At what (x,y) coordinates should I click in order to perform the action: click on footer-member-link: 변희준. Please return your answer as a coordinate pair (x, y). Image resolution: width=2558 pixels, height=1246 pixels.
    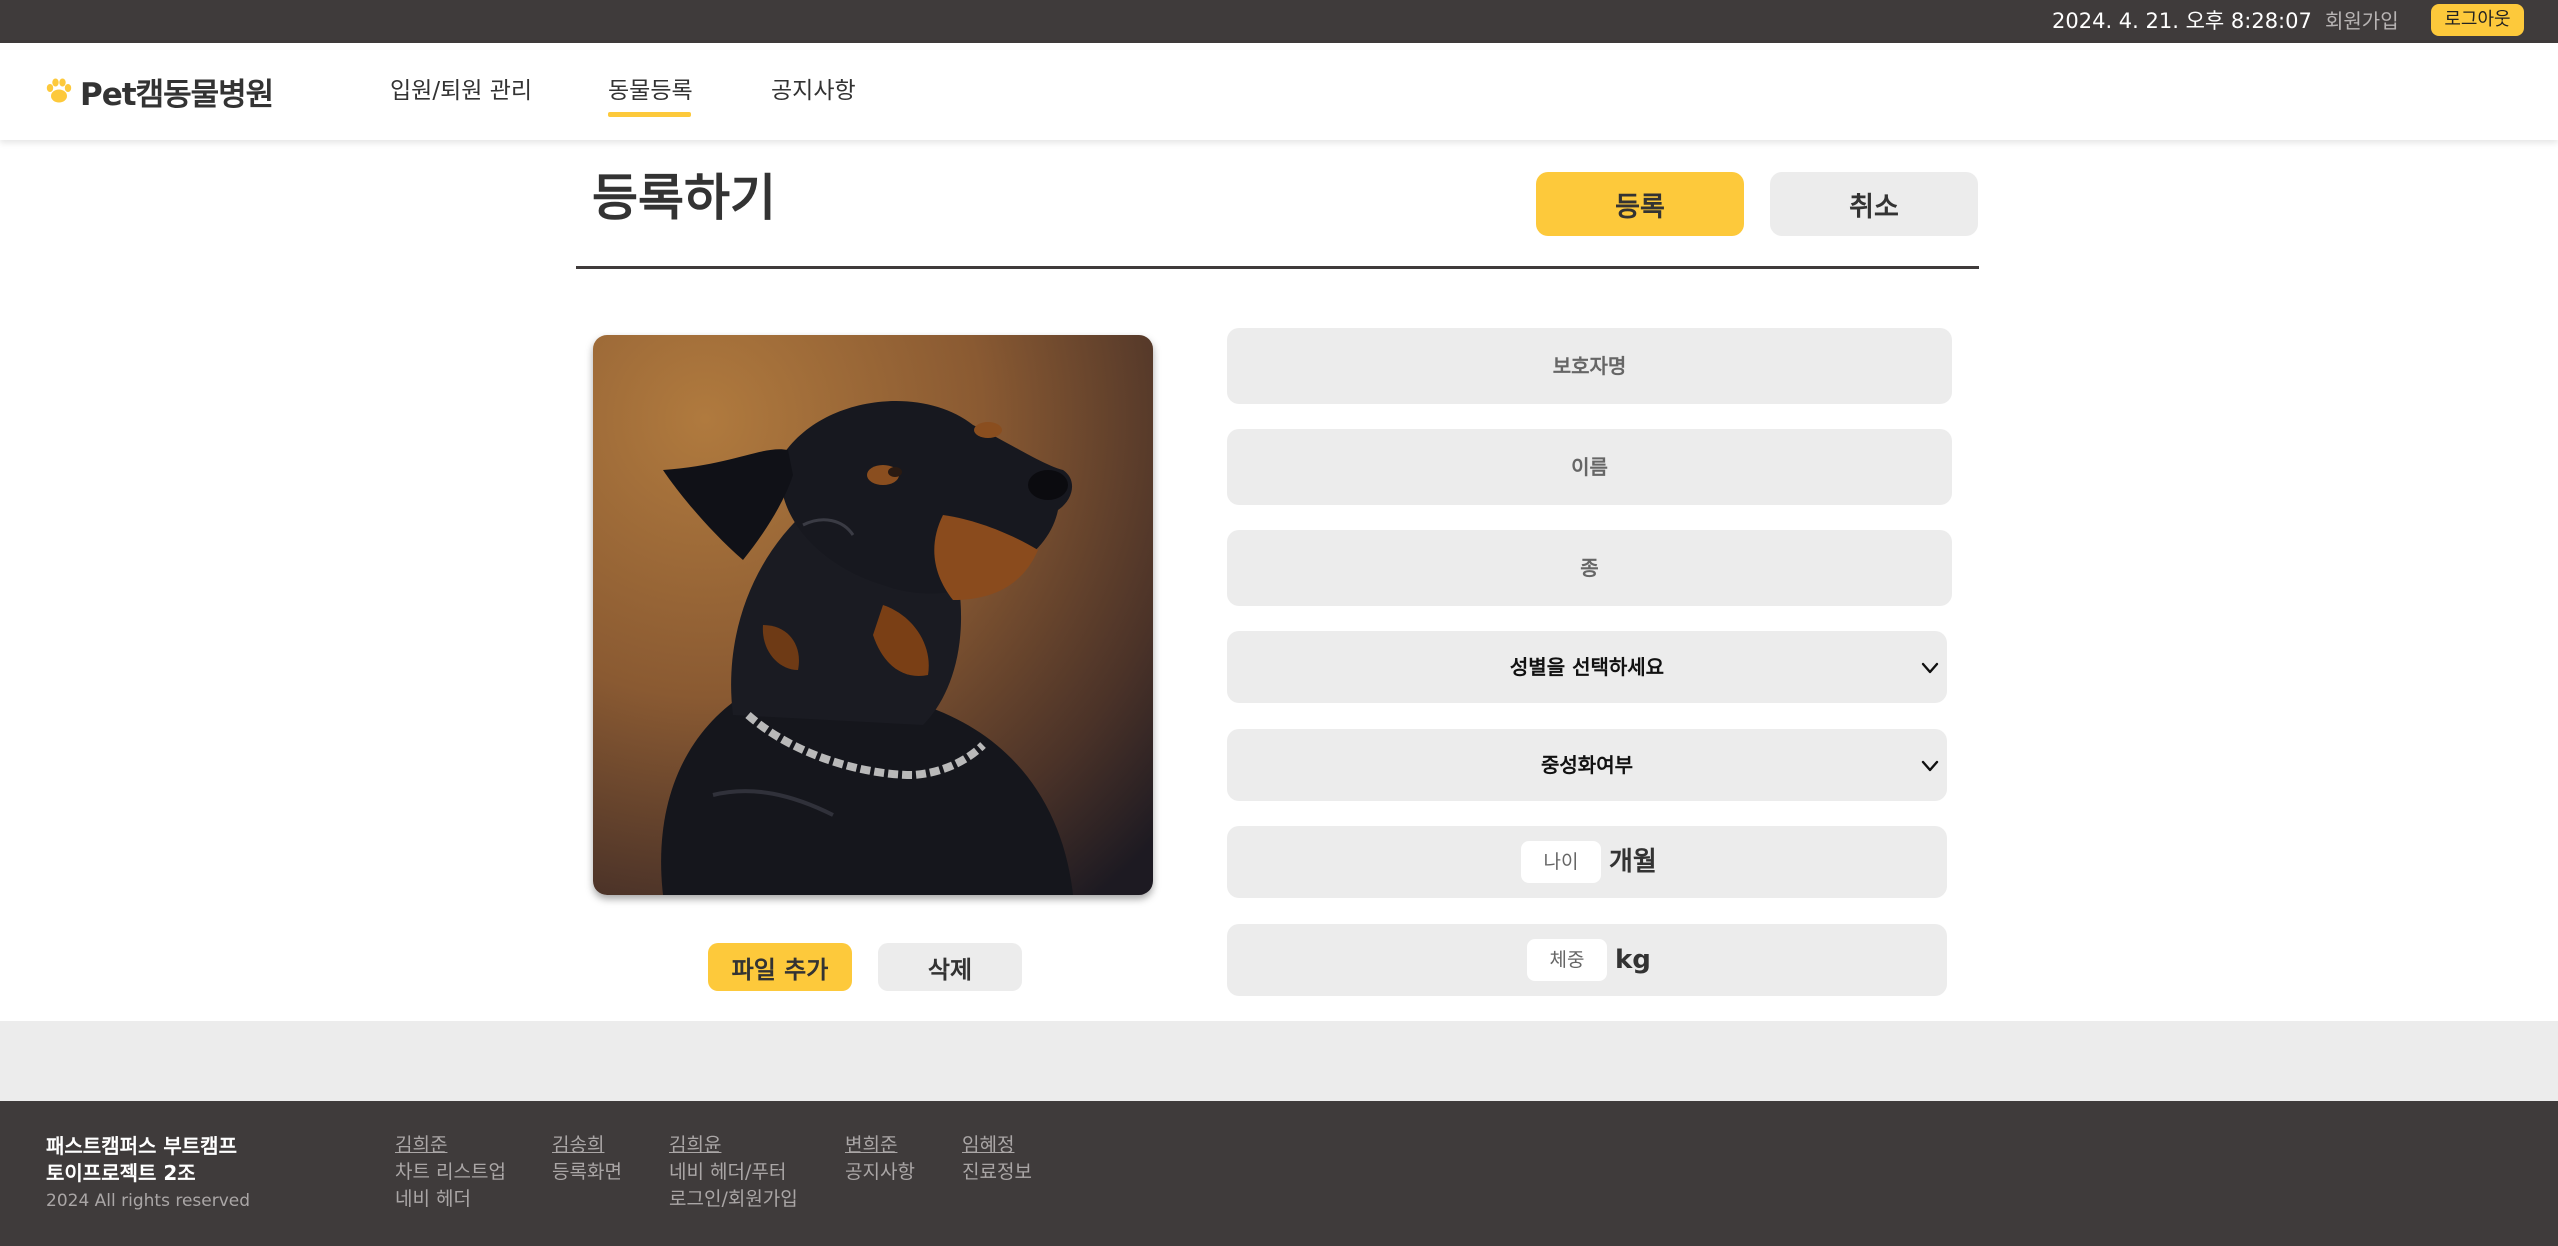
    Looking at the image, I should click on (880, 1145).